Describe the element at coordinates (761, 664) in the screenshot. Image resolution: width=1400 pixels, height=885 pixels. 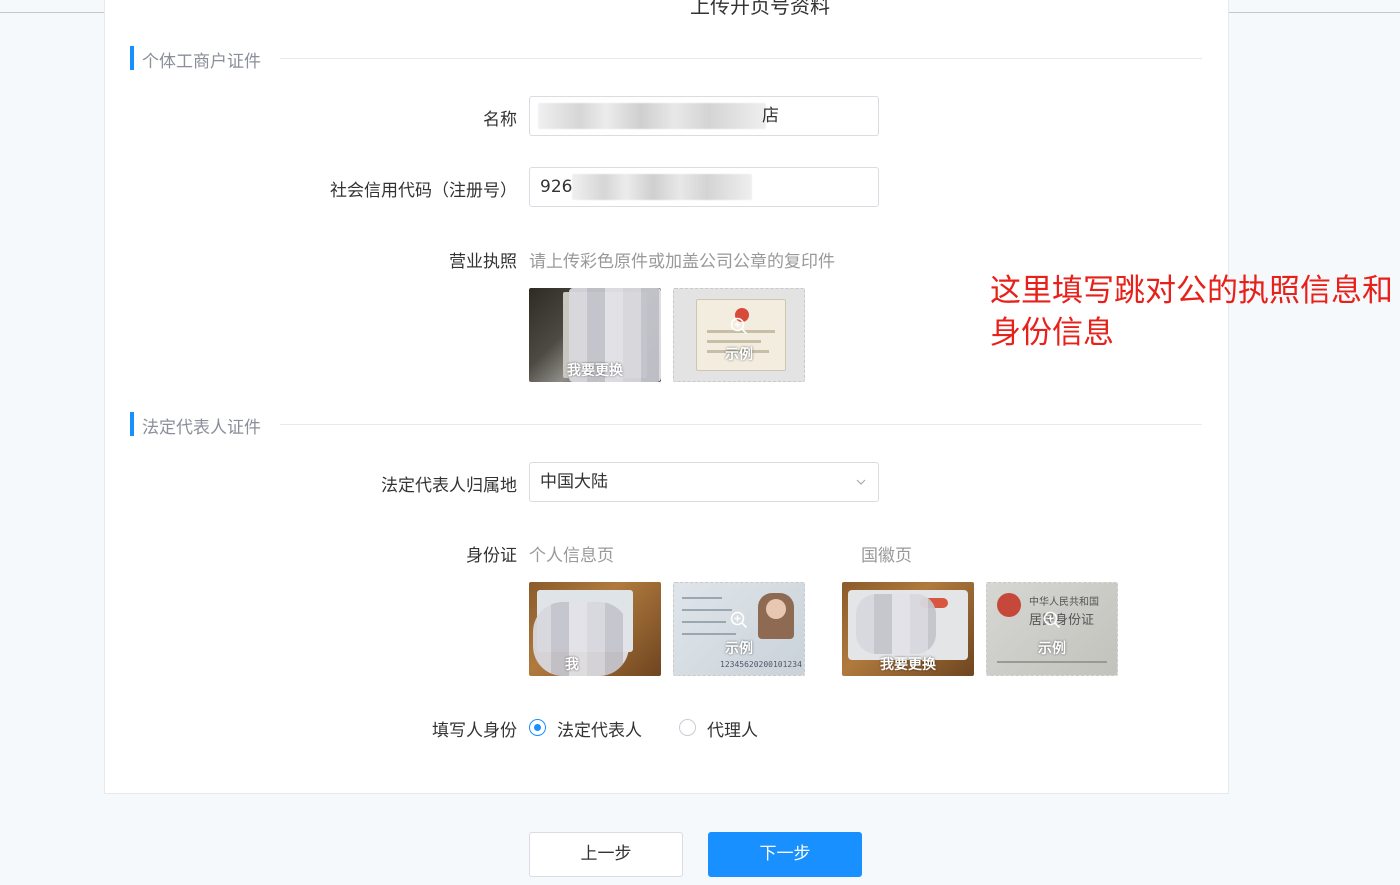
I see `id-sample-number: 12345620200101234` at that location.